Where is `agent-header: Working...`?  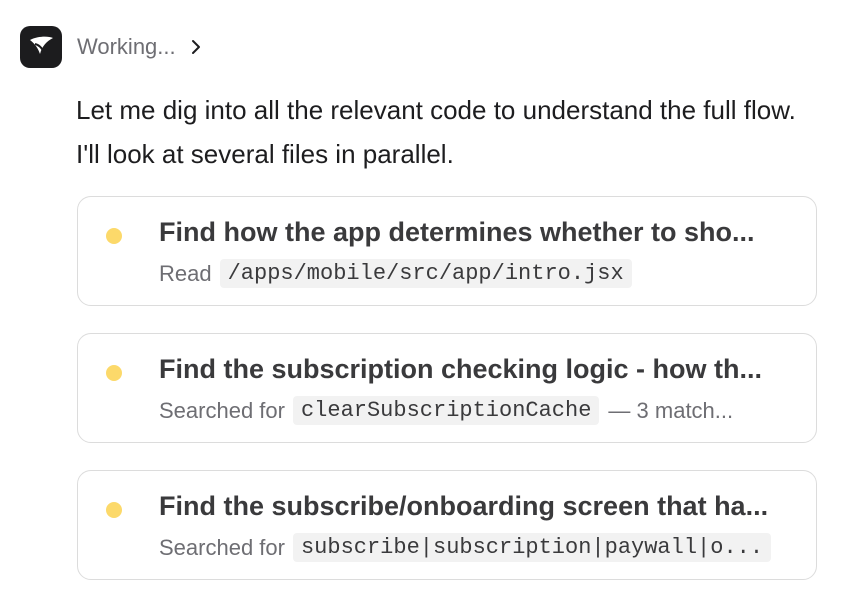
agent-header: Working... is located at coordinates (111, 47).